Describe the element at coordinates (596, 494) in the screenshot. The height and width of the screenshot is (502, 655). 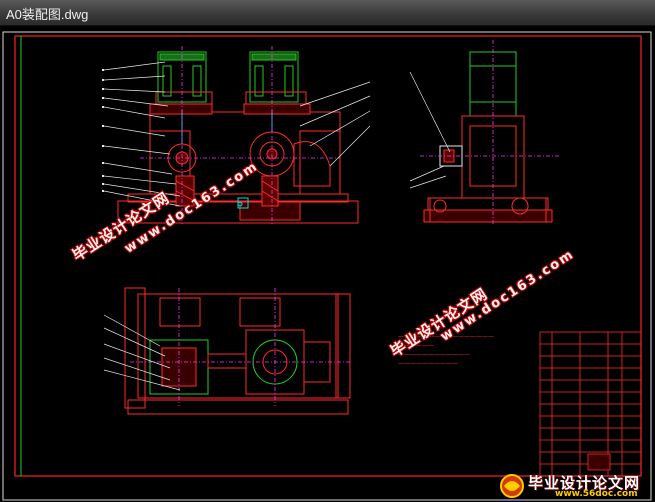
I see `site-url: www.56doc.com` at that location.